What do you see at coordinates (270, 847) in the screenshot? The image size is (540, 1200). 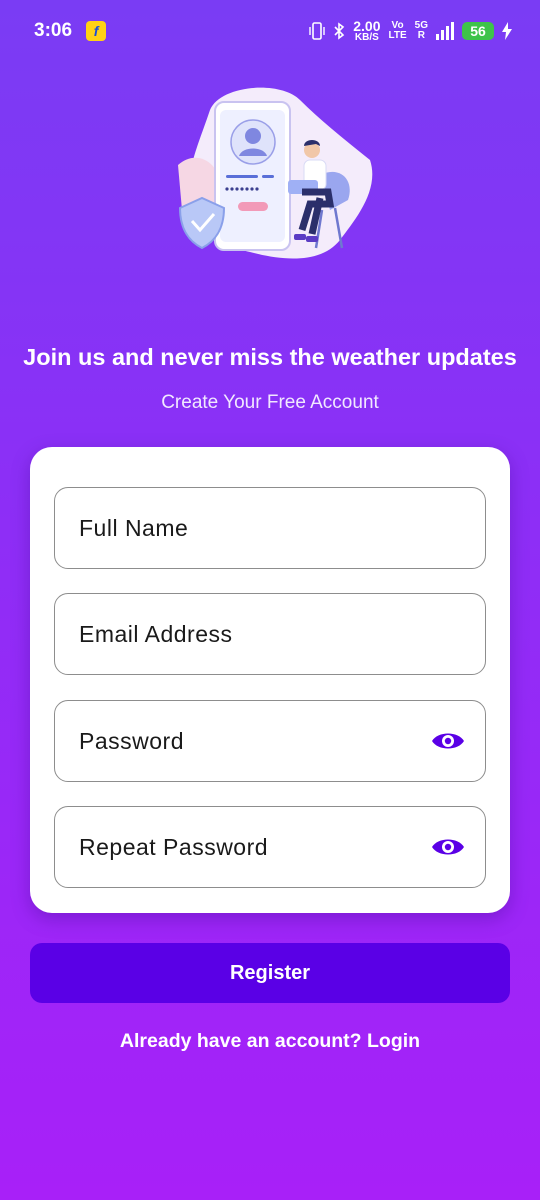 I see `repeat-password-field: Repeat Password` at bounding box center [270, 847].